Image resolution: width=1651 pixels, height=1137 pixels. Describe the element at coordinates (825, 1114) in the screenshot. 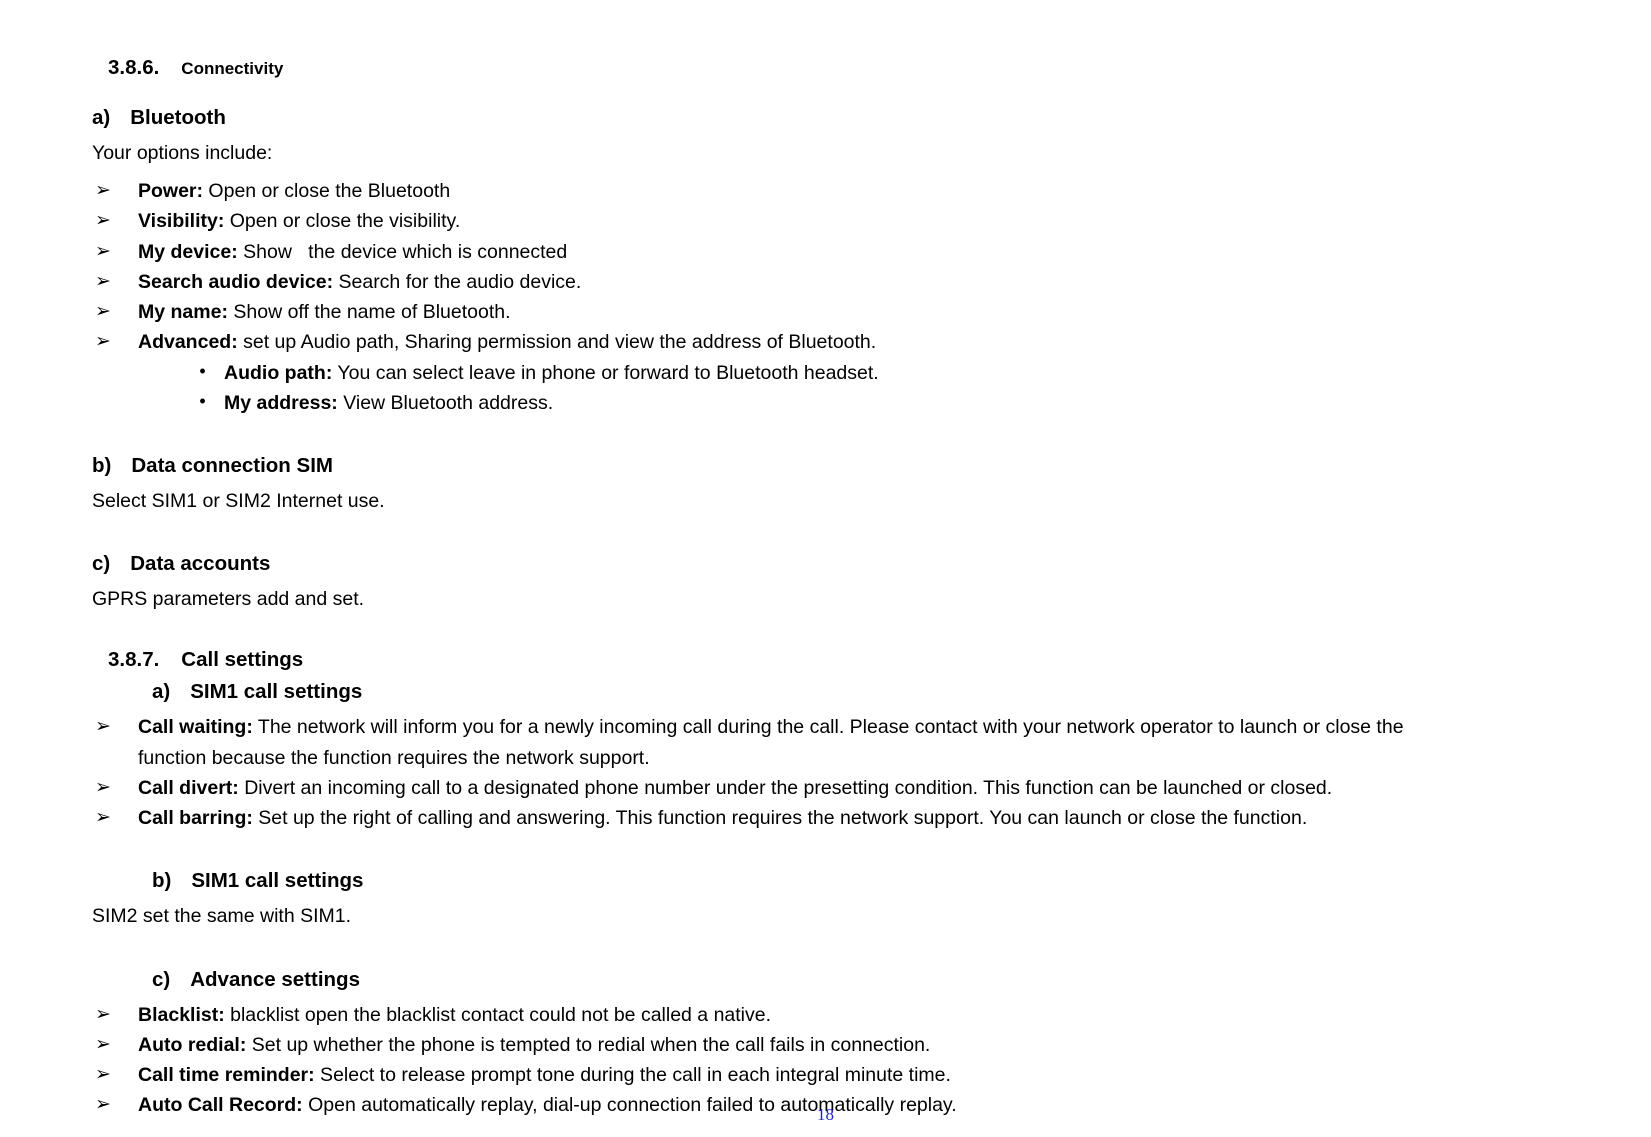

I see `page-number: 18` at that location.